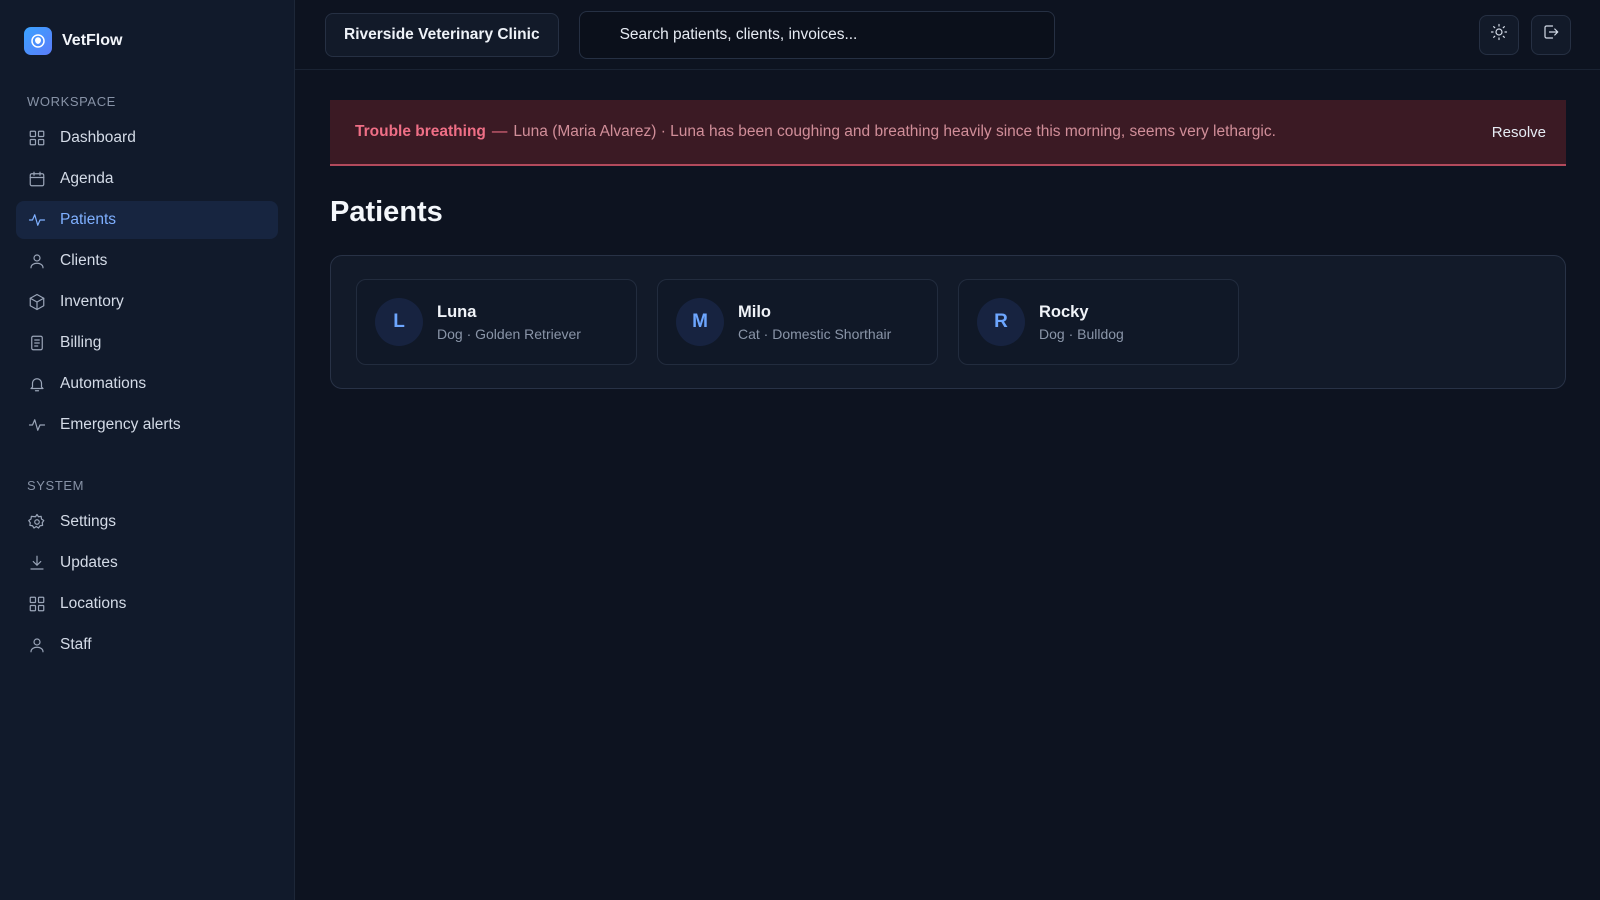 The width and height of the screenshot is (1600, 900). I want to click on sidebar-item-label: Agenda, so click(87, 178).